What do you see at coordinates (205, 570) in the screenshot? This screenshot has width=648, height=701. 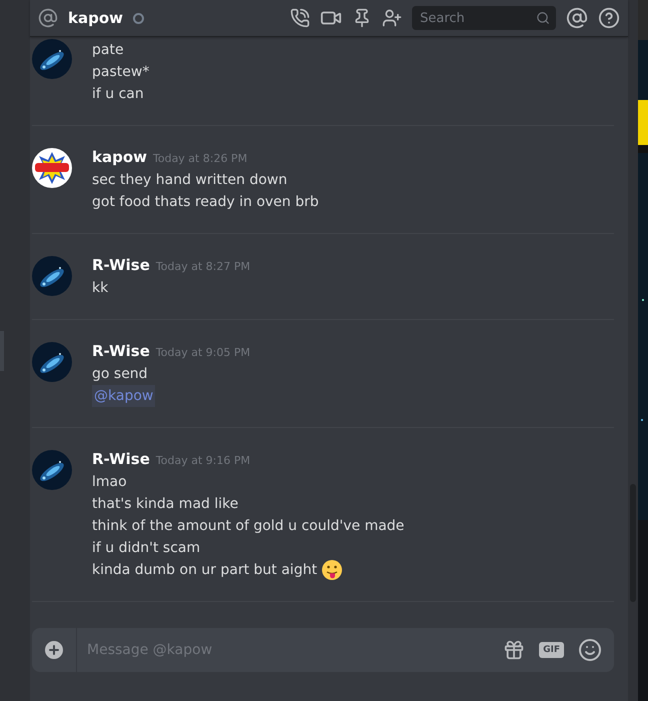 I see `message-text: kinda dumb on ur part but aight` at bounding box center [205, 570].